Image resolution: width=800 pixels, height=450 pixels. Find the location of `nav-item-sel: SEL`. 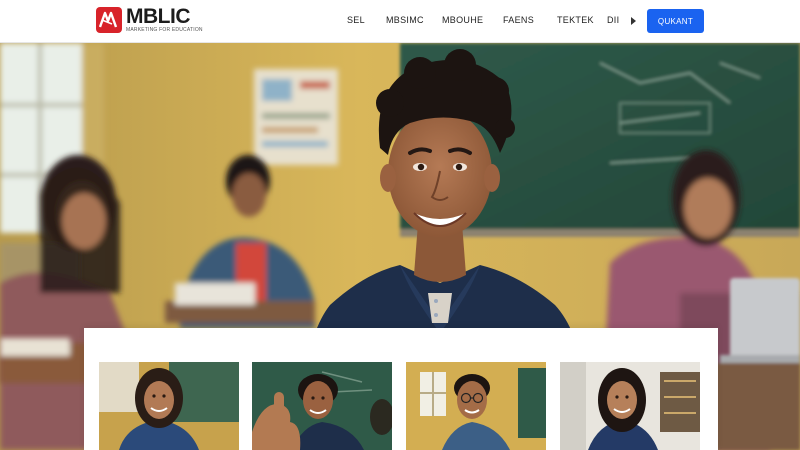

nav-item-sel: SEL is located at coordinates (356, 20).